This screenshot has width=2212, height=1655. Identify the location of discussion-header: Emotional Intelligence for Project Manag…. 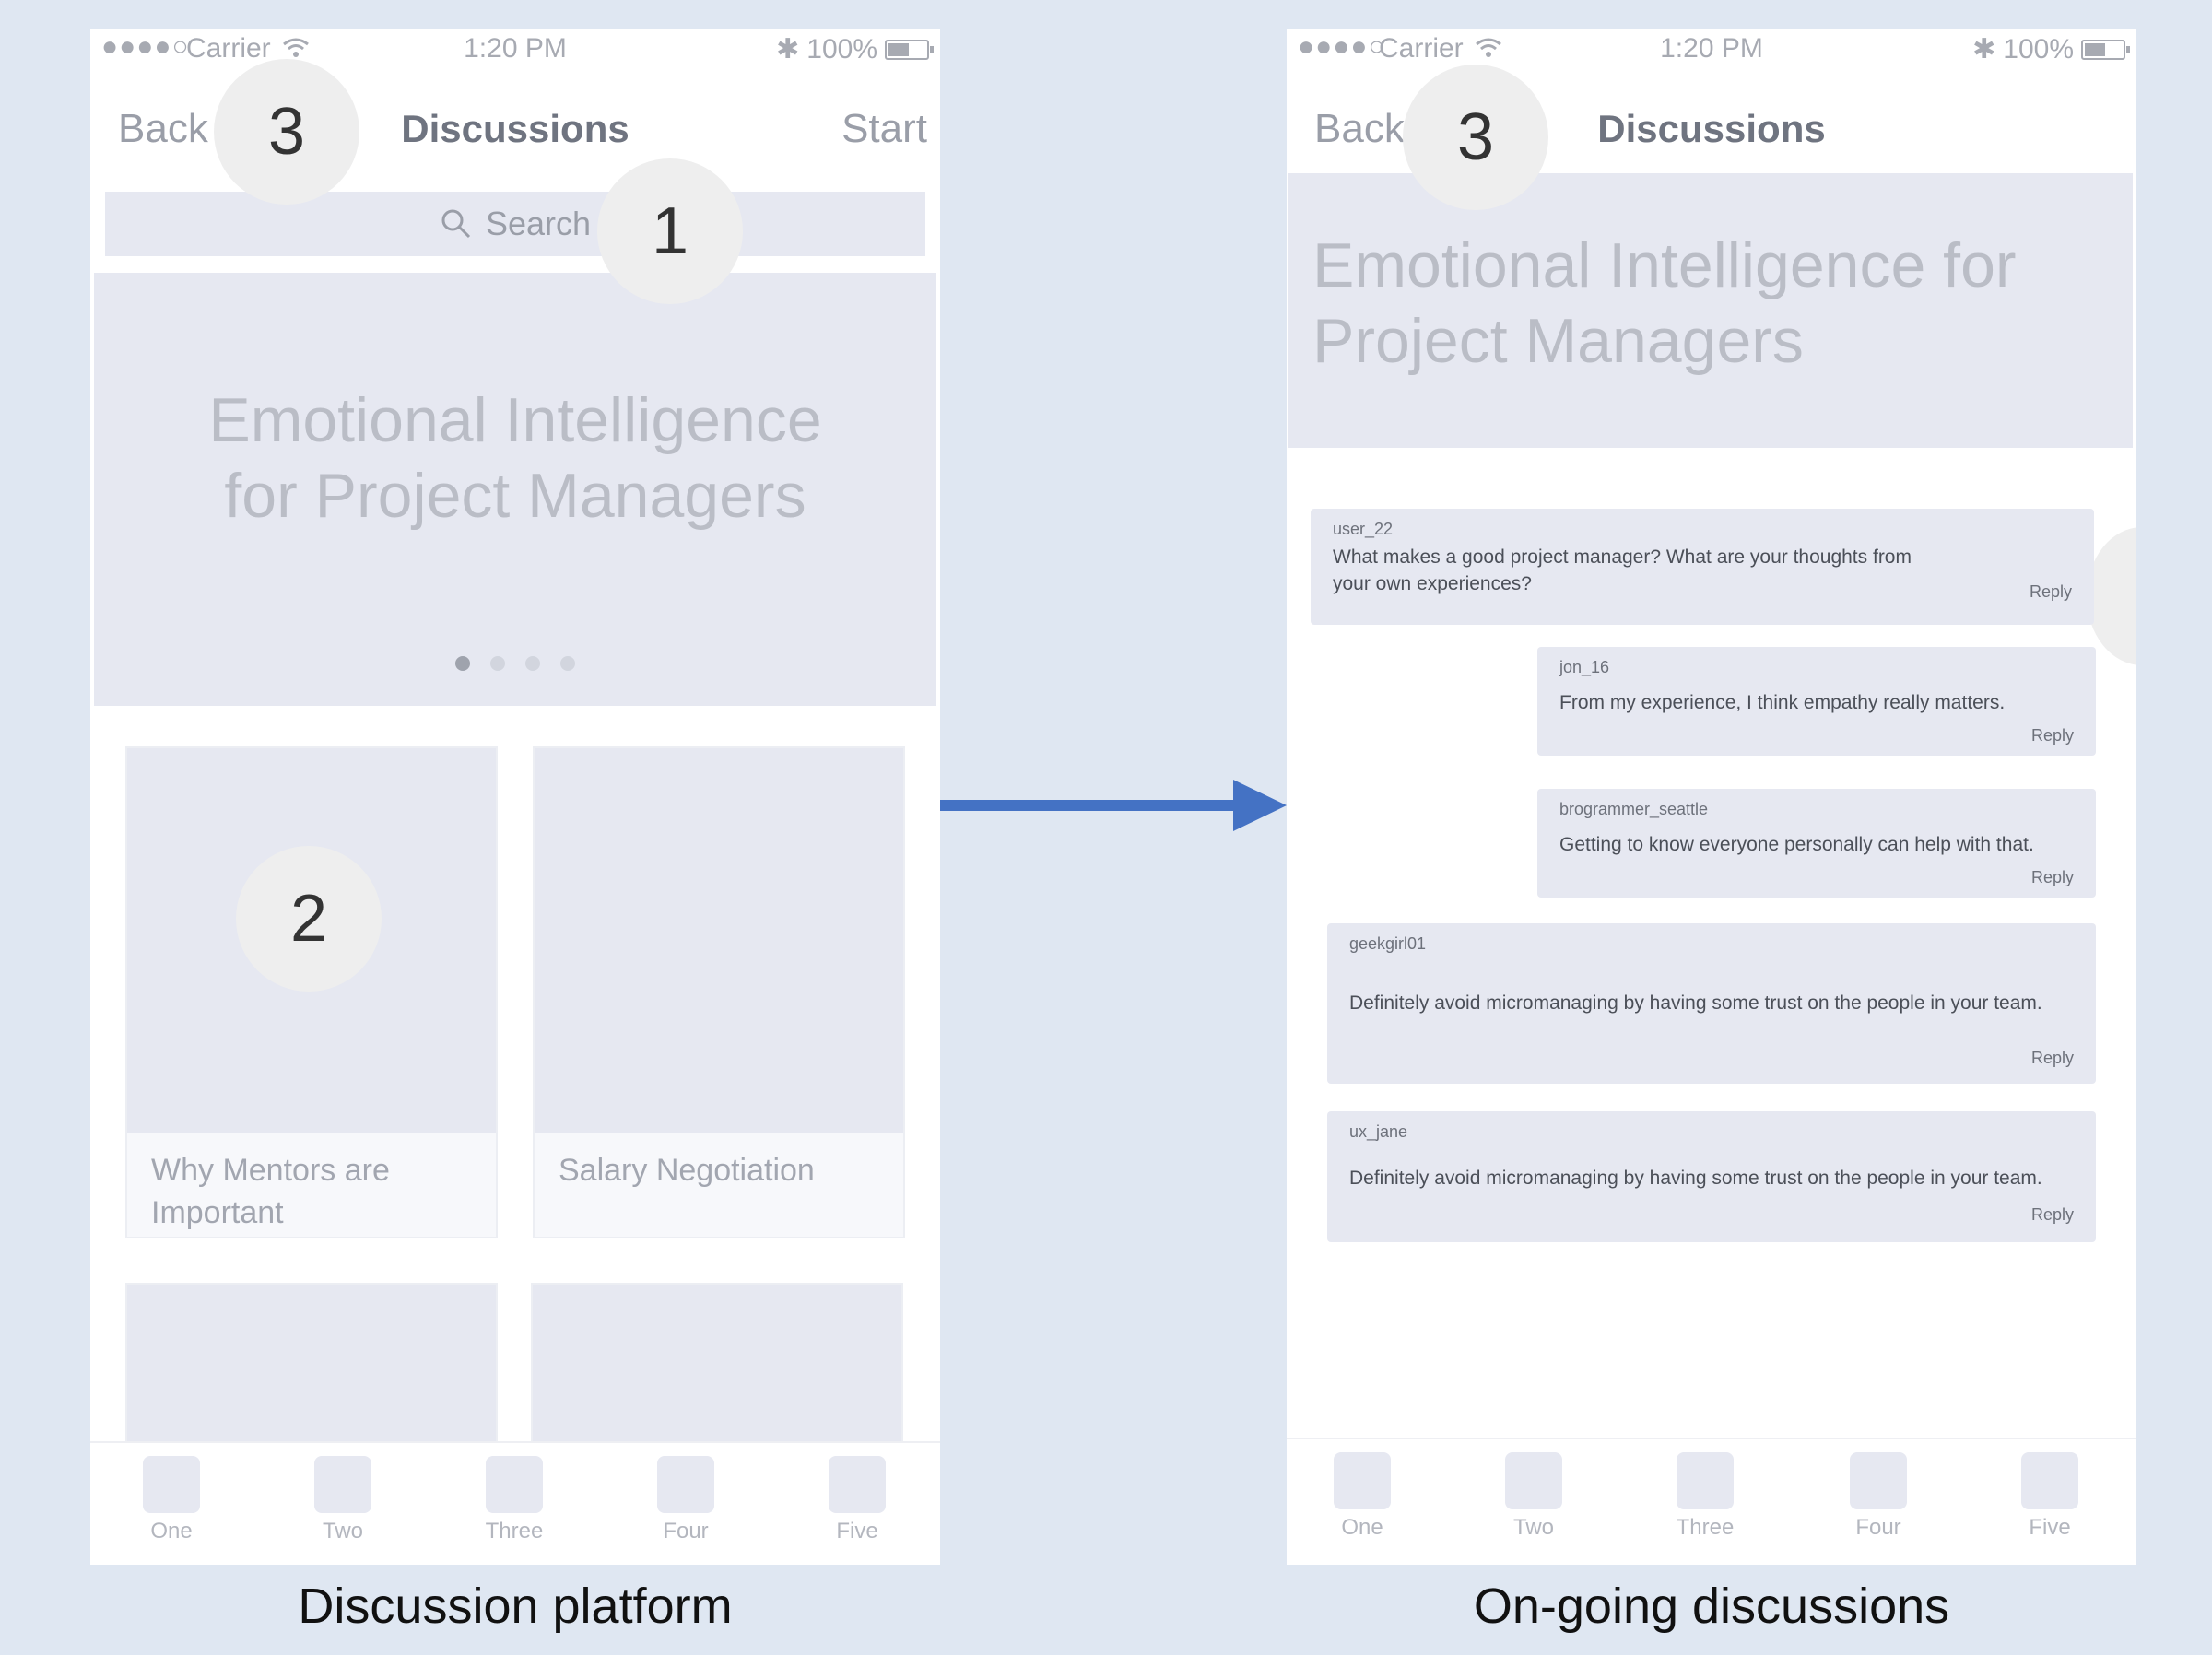
(1710, 310).